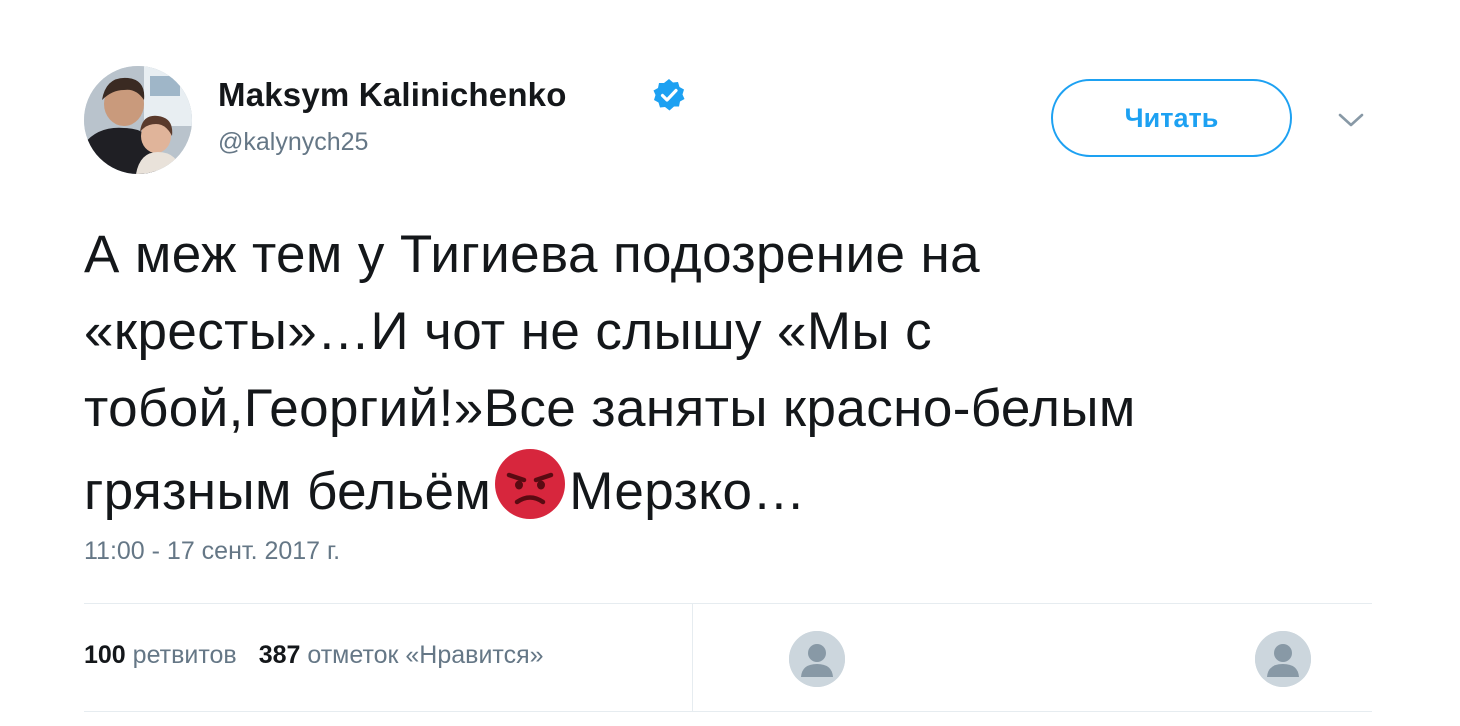 The height and width of the screenshot is (726, 1460). Describe the element at coordinates (508, 331) in the screenshot. I see `tweet-text-line: «кресты»…И чот не слышу «Мы с` at that location.